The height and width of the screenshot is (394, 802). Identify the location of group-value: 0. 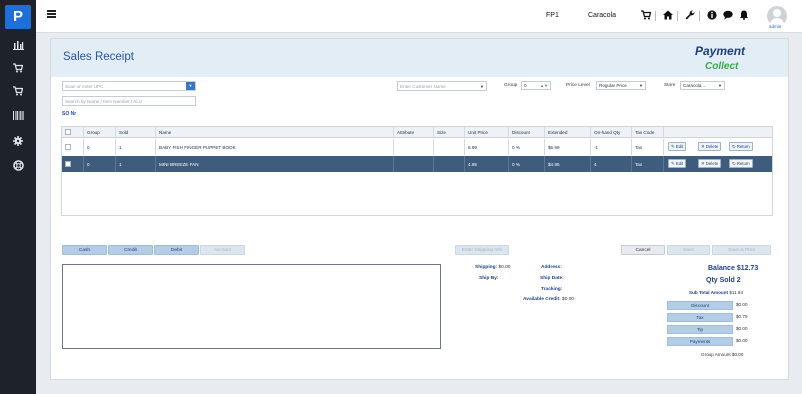
(525, 85).